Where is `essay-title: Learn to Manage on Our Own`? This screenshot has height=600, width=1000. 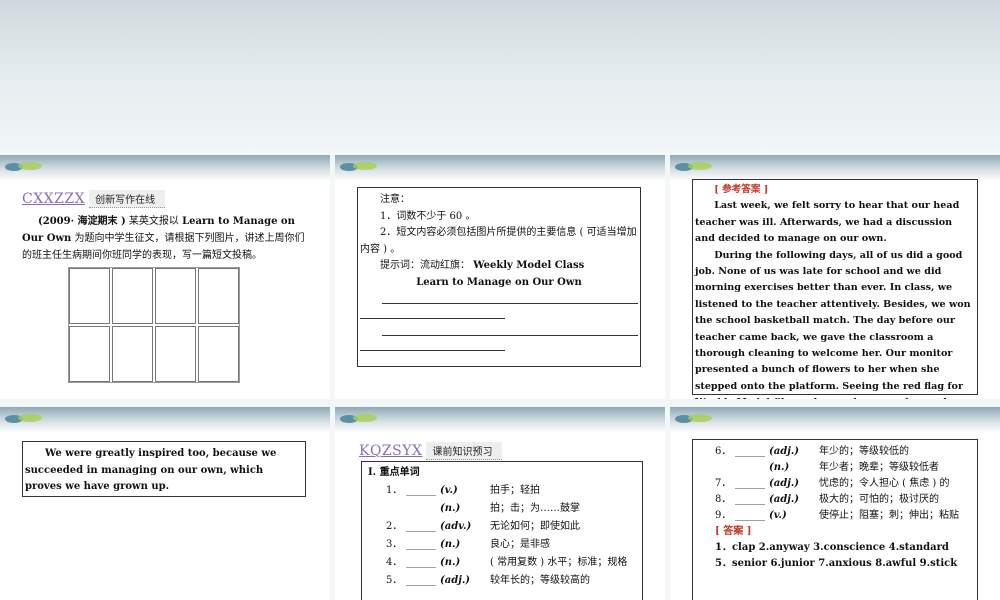 essay-title: Learn to Manage on Our Own is located at coordinates (499, 283).